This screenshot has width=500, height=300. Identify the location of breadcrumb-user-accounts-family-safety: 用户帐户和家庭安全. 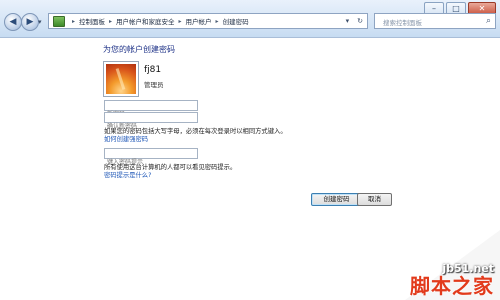
(145, 21).